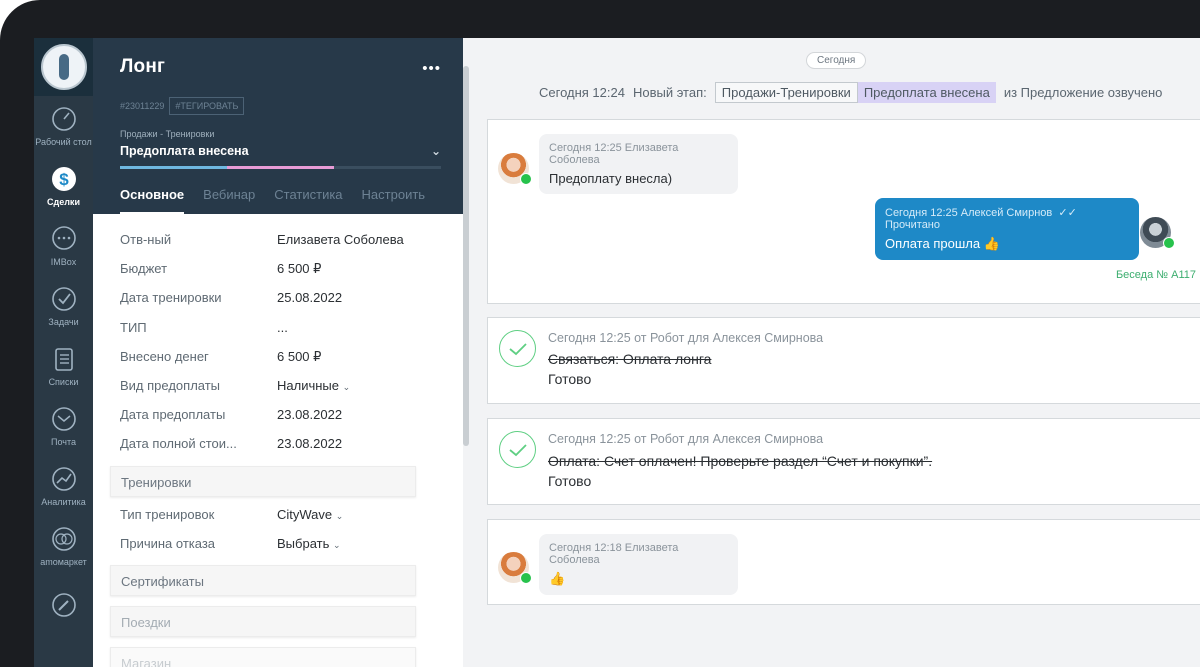 This screenshot has width=1200, height=667. I want to click on stage-progress-bar, so click(280, 167).